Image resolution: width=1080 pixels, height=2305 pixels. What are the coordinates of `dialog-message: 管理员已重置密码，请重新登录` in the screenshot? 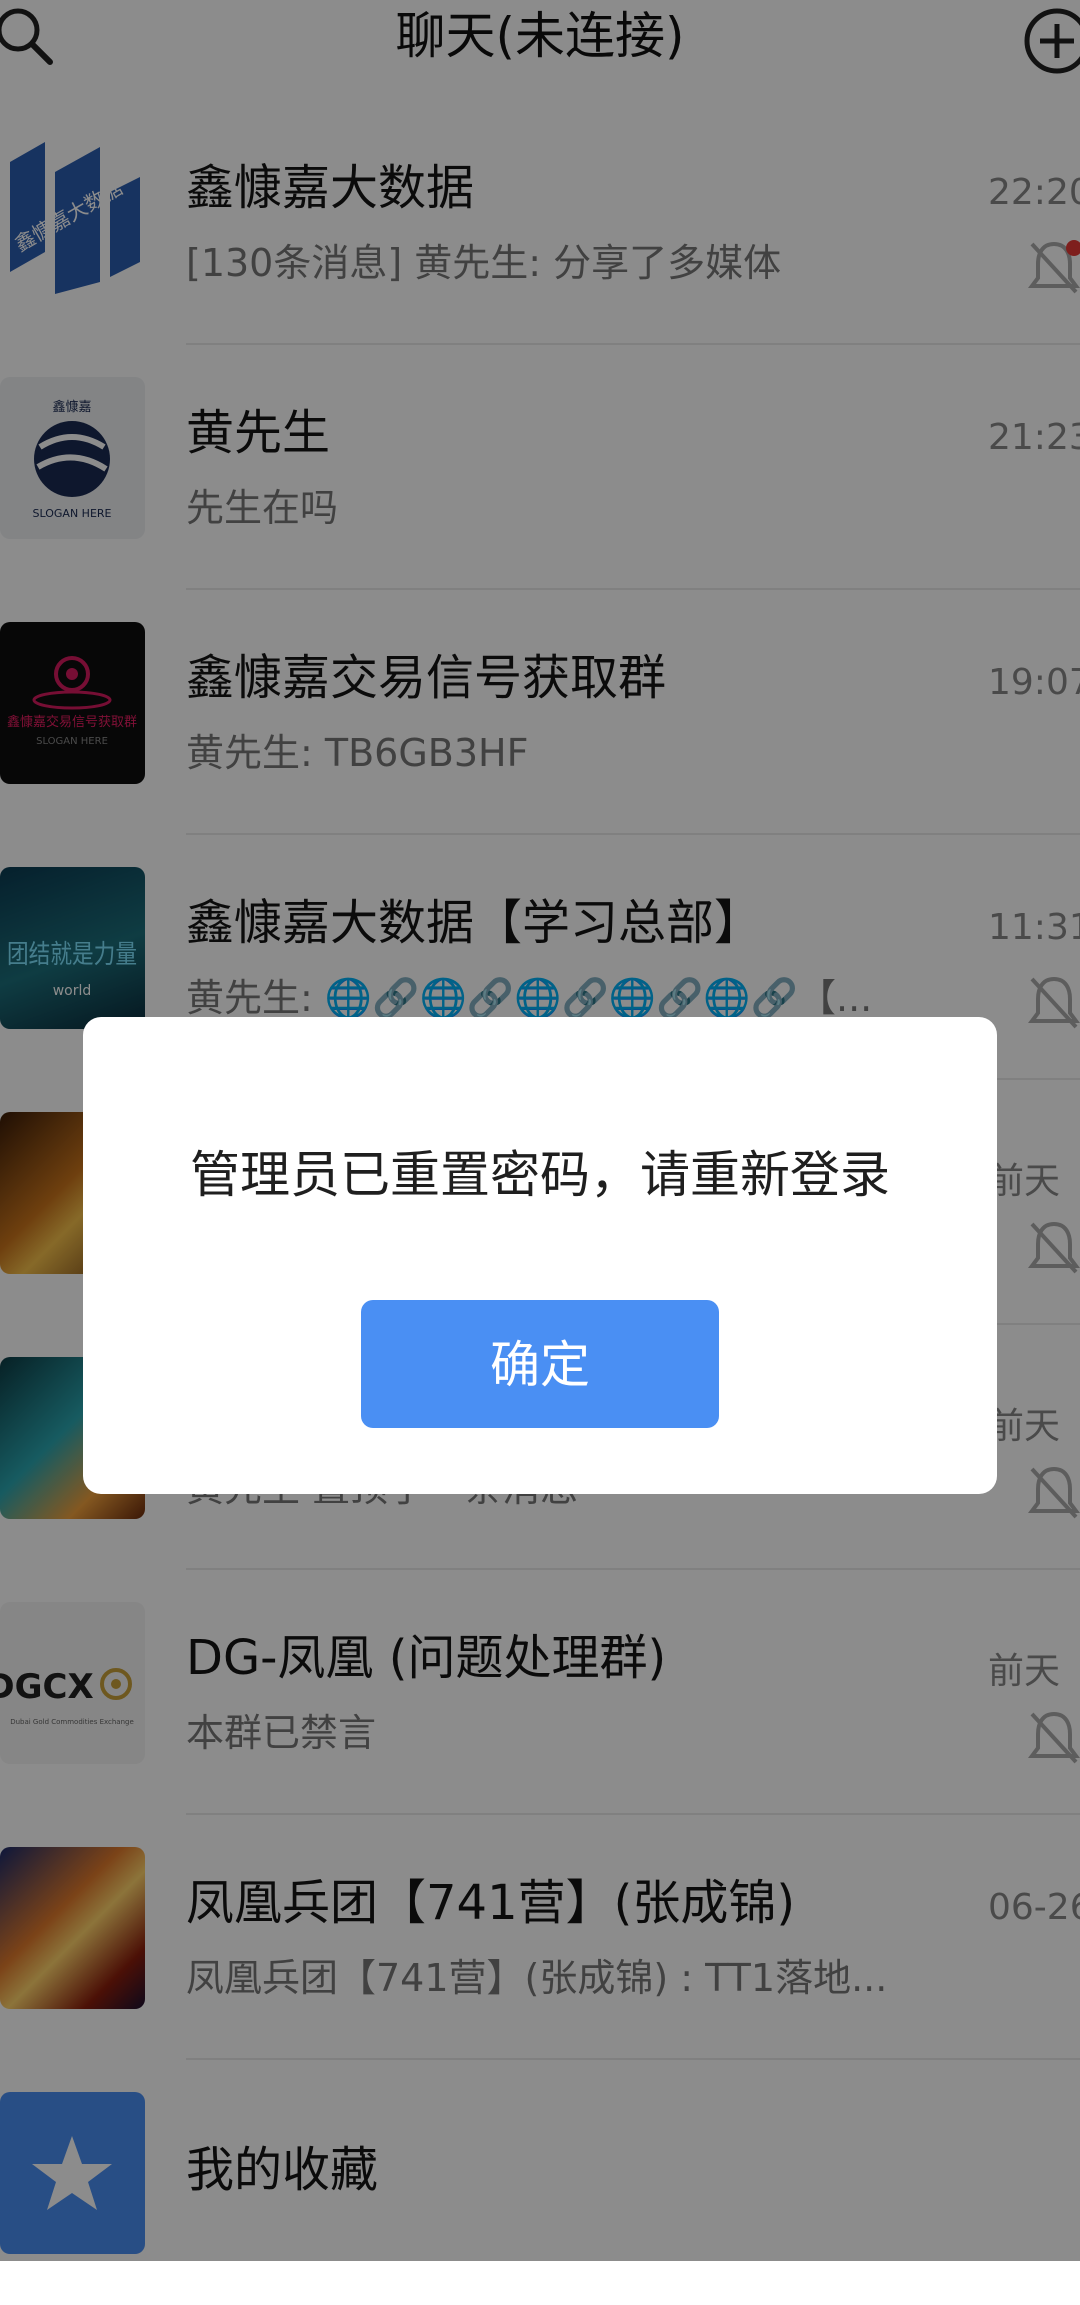 It's located at (540, 1175).